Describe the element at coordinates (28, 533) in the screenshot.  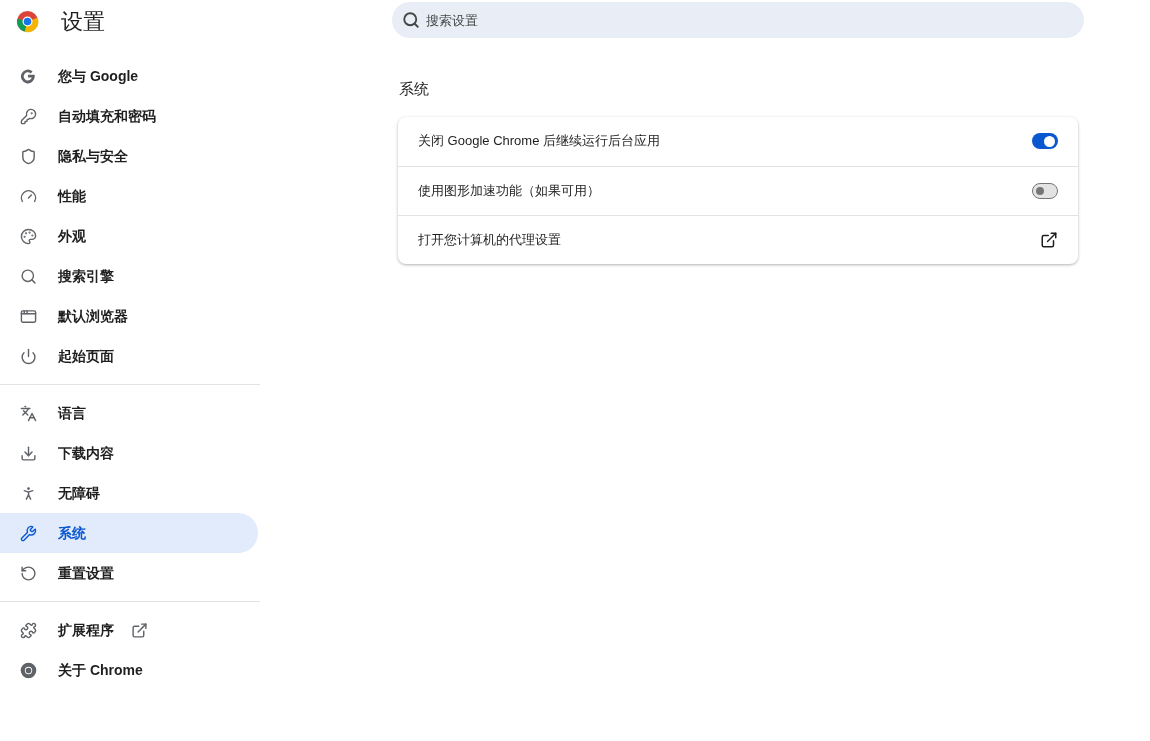
I see `wrench-icon` at that location.